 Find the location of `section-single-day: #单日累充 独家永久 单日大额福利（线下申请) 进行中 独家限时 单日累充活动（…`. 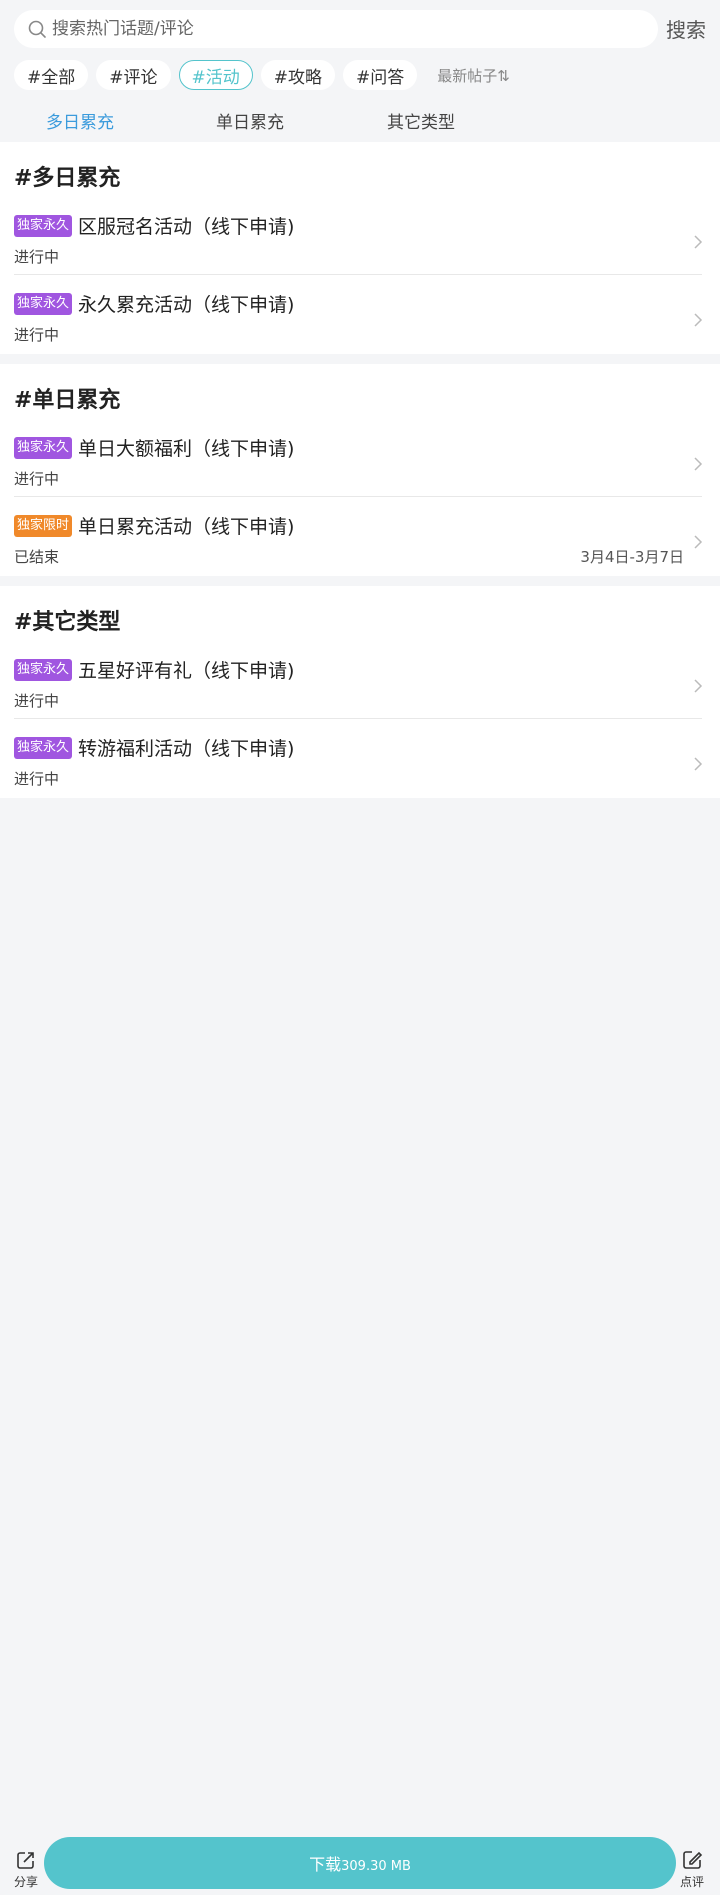

section-single-day: #单日累充 独家永久 单日大额福利（线下申请) 进行中 独家限时 单日累充活动（… is located at coordinates (360, 470).